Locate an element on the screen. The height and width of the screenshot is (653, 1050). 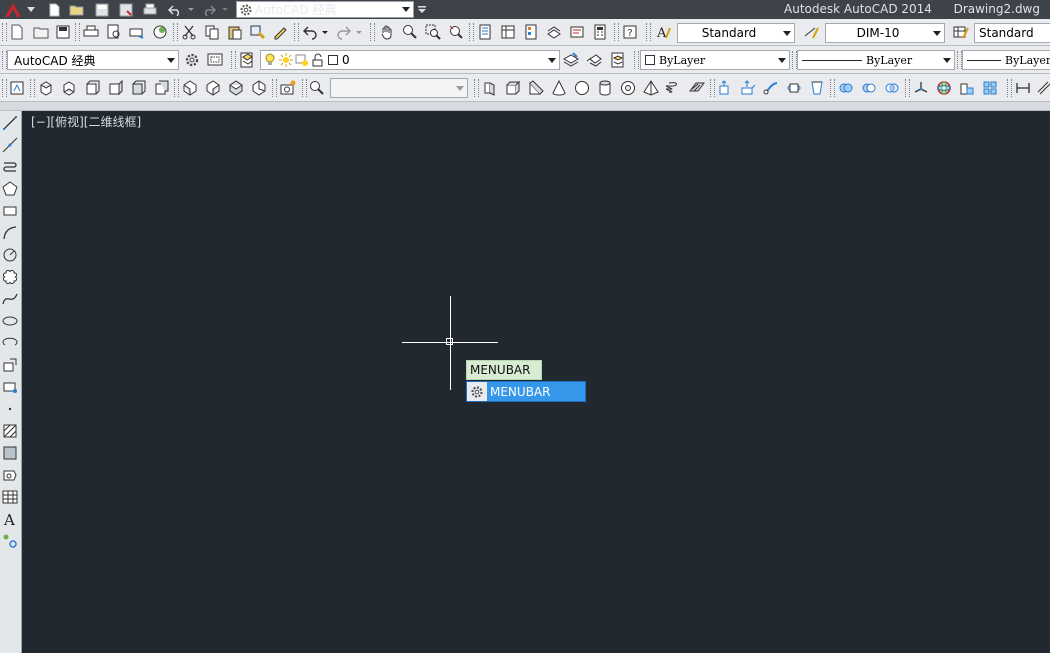
pan-icon is located at coordinates (387, 32).